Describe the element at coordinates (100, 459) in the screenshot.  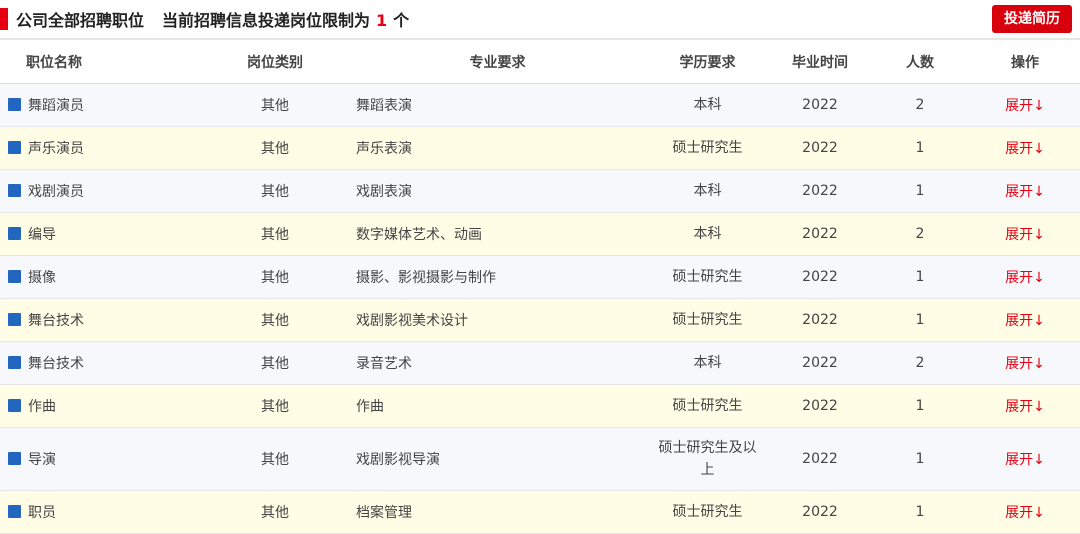
I see `job-name-cell: 导演` at that location.